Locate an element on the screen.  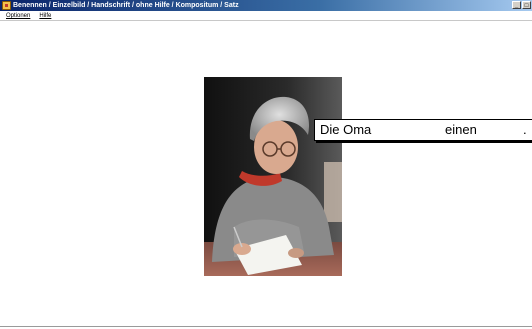
sentence-box: Die Oma einen . is located at coordinates (423, 130).